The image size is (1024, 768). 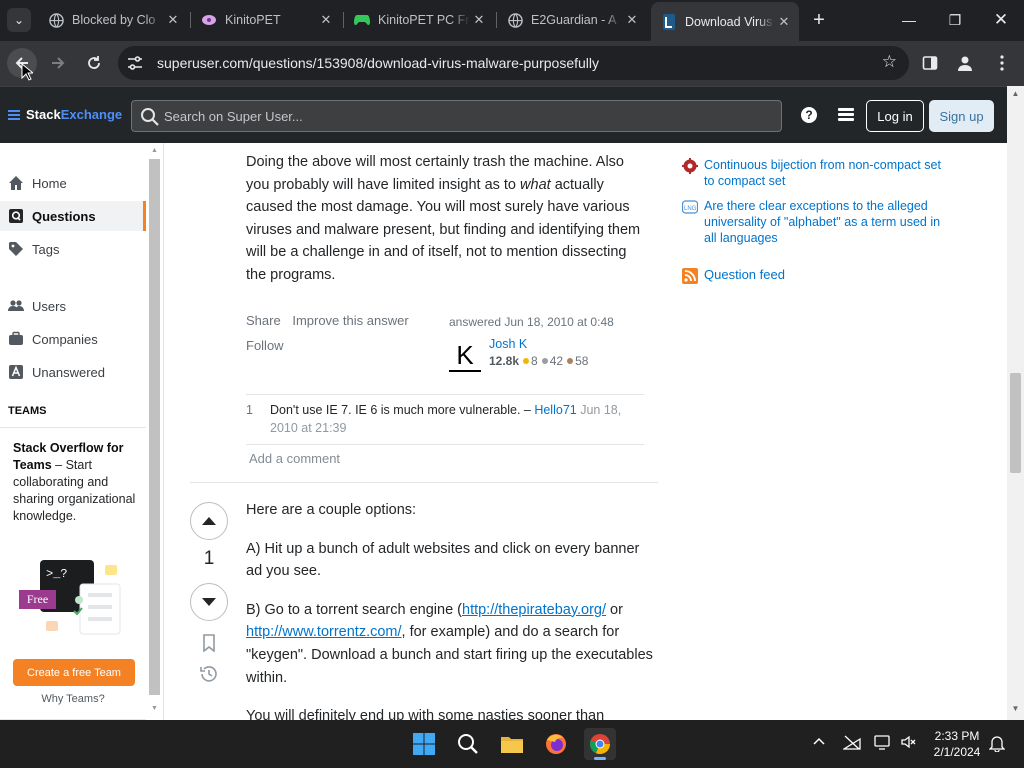 I want to click on login-button: Log in, so click(x=895, y=116).